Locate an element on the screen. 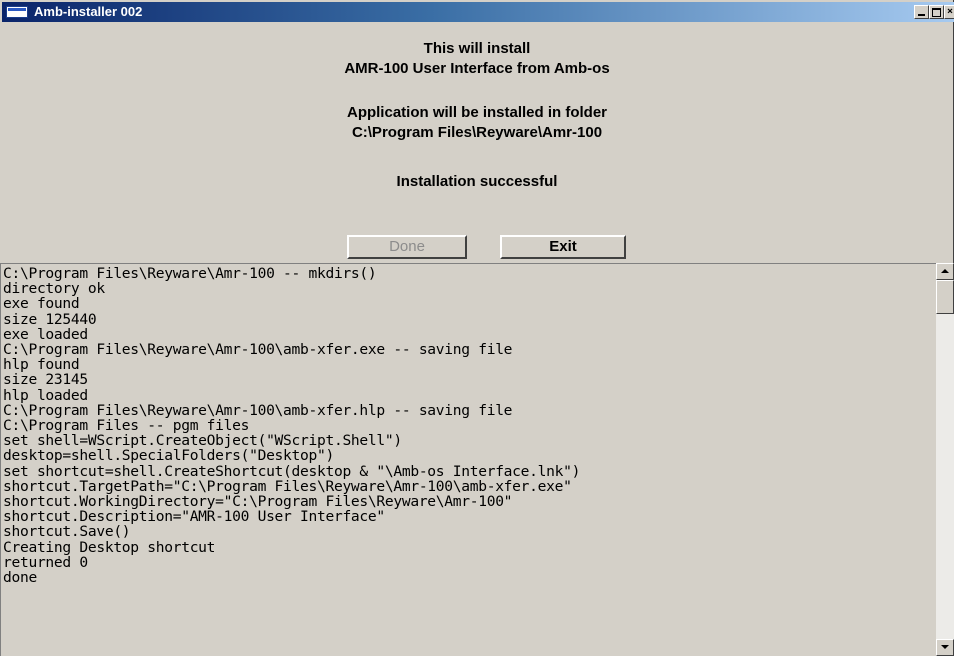 Image resolution: width=954 pixels, height=656 pixels. close-button: × is located at coordinates (949, 12).